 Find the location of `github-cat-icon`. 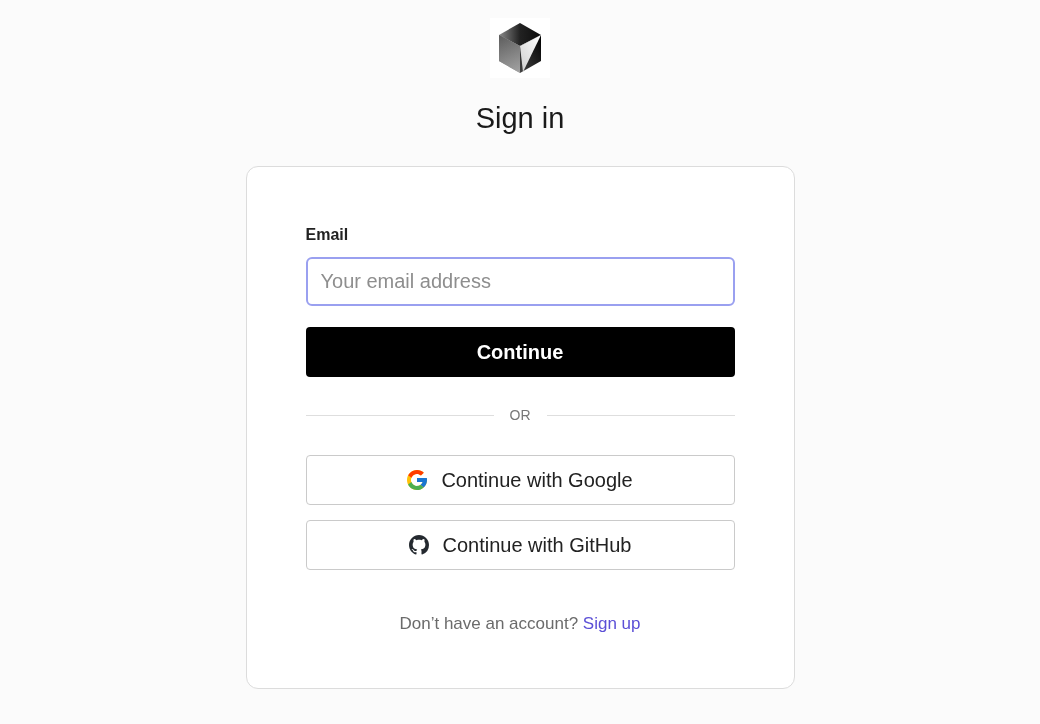

github-cat-icon is located at coordinates (418, 545).